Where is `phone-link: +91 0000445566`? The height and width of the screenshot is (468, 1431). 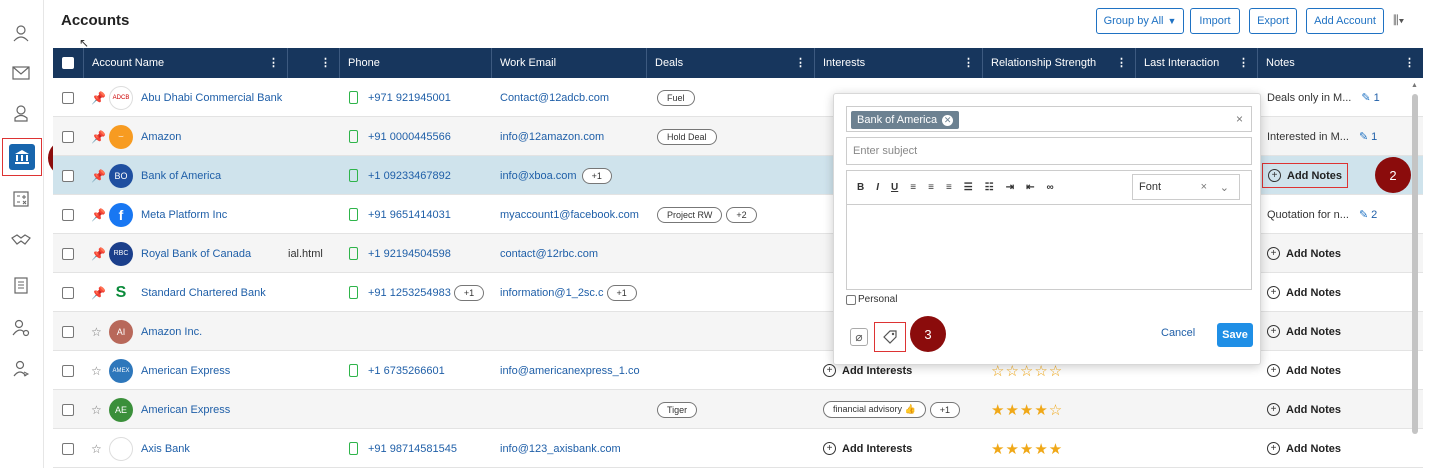 phone-link: +91 0000445566 is located at coordinates (409, 137).